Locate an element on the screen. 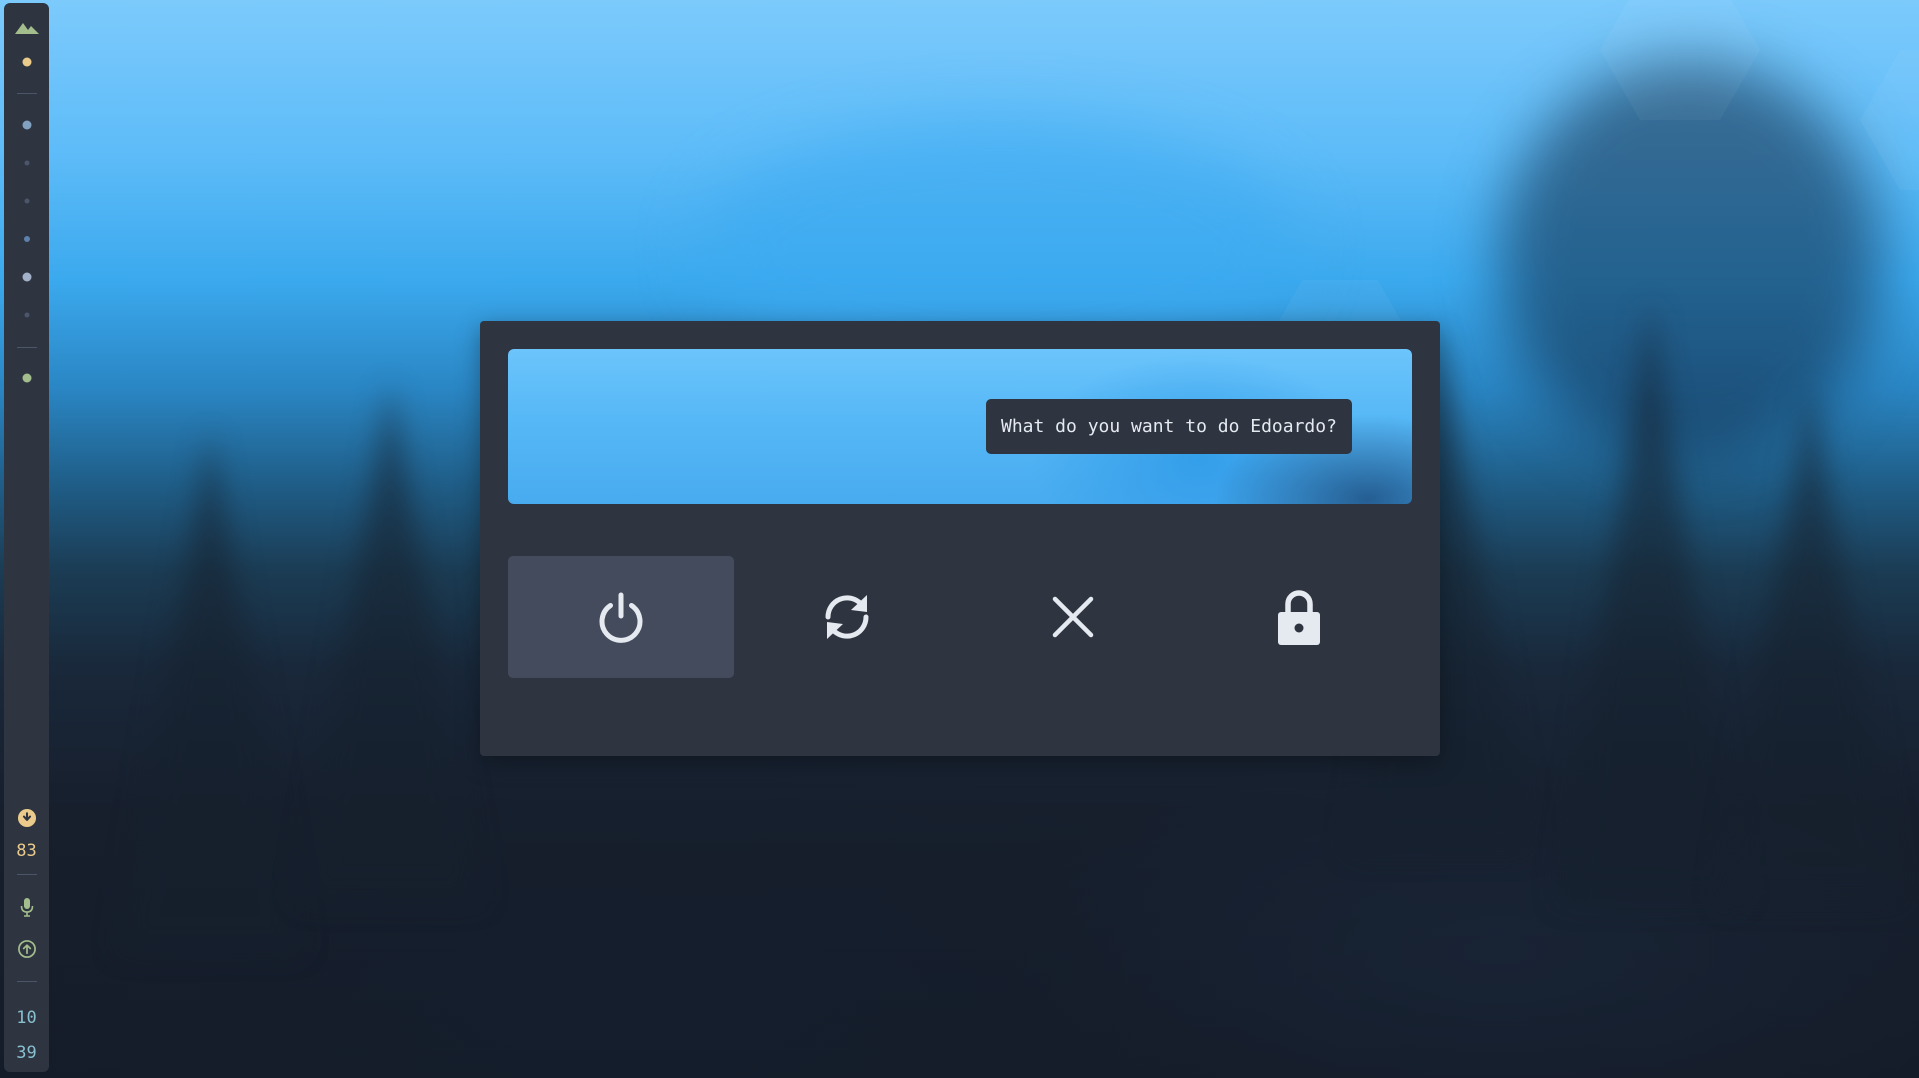 The width and height of the screenshot is (1919, 1078). power-icon is located at coordinates (621, 617).